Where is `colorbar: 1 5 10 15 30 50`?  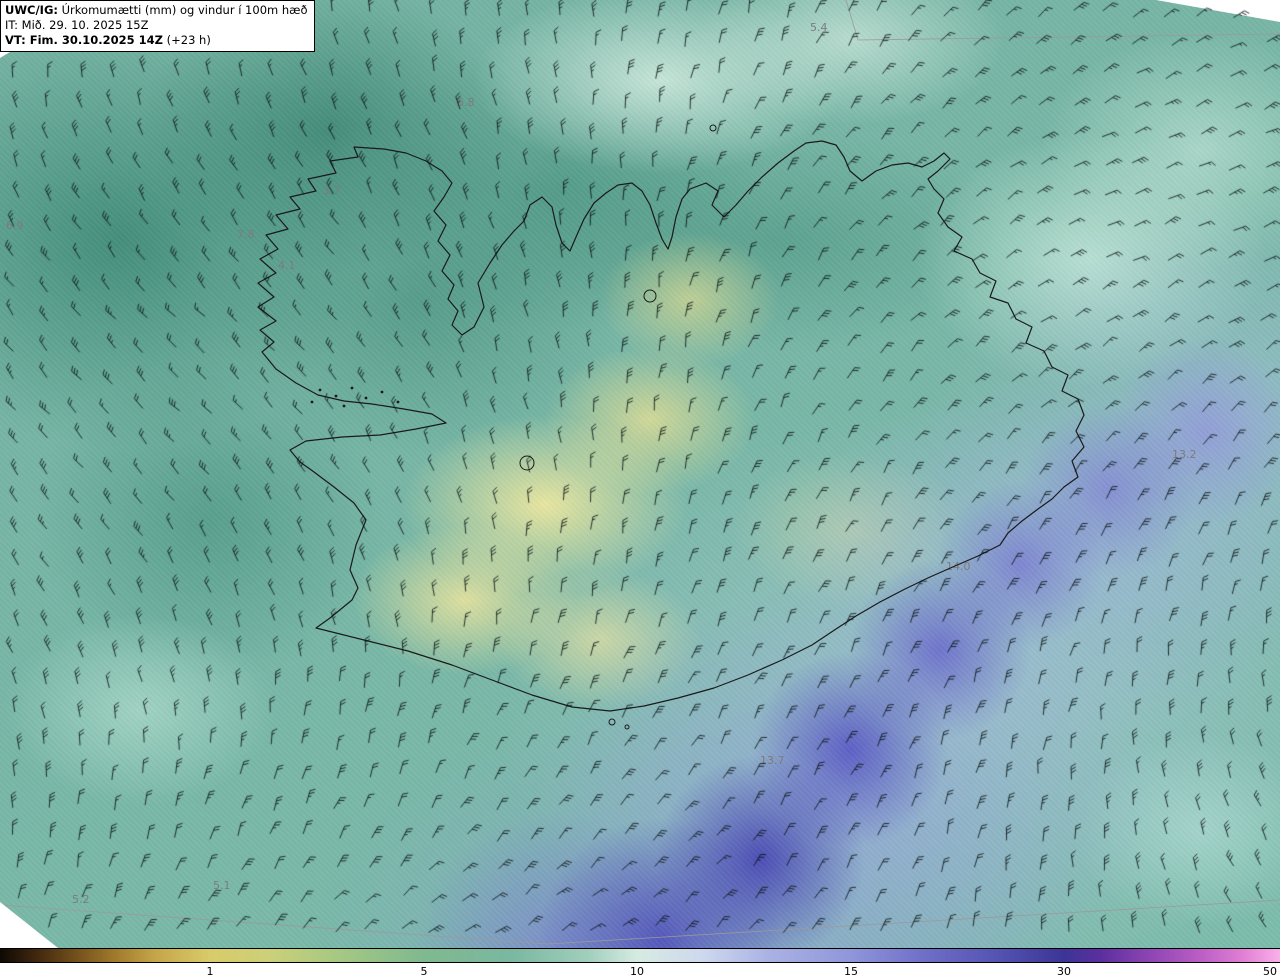 colorbar: 1 5 10 15 30 50 is located at coordinates (640, 963).